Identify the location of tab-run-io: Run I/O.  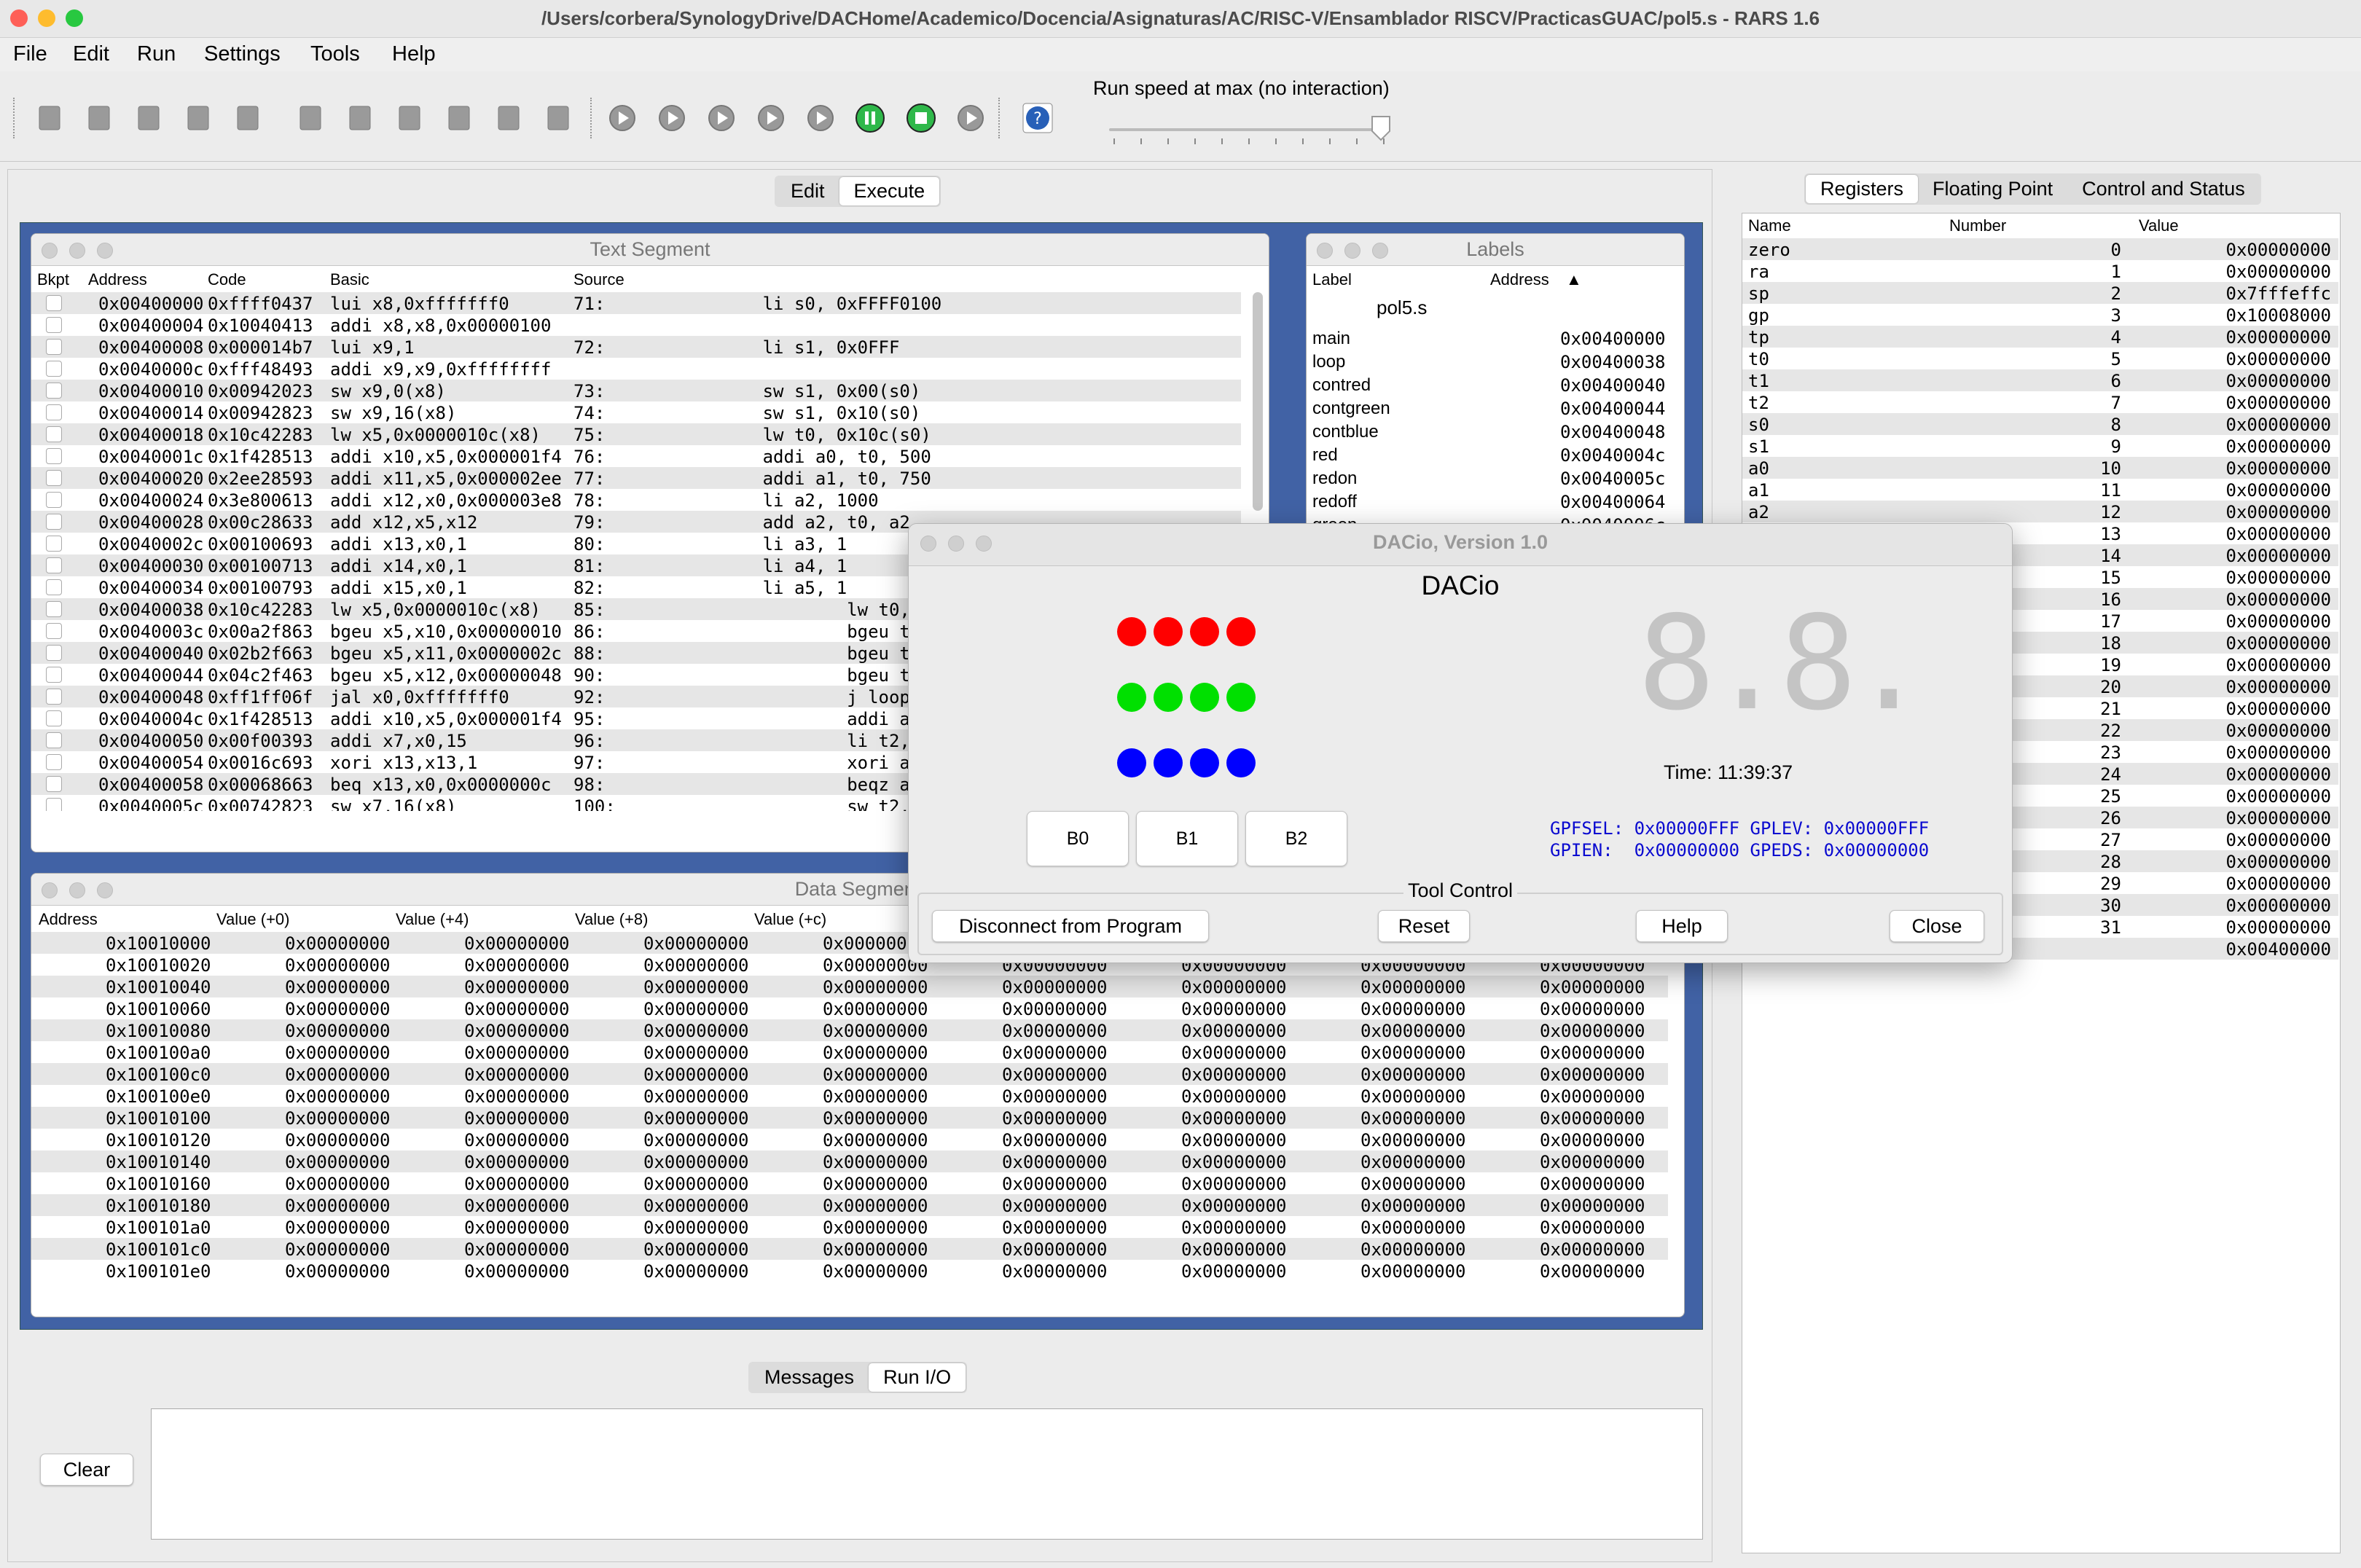
(917, 1377).